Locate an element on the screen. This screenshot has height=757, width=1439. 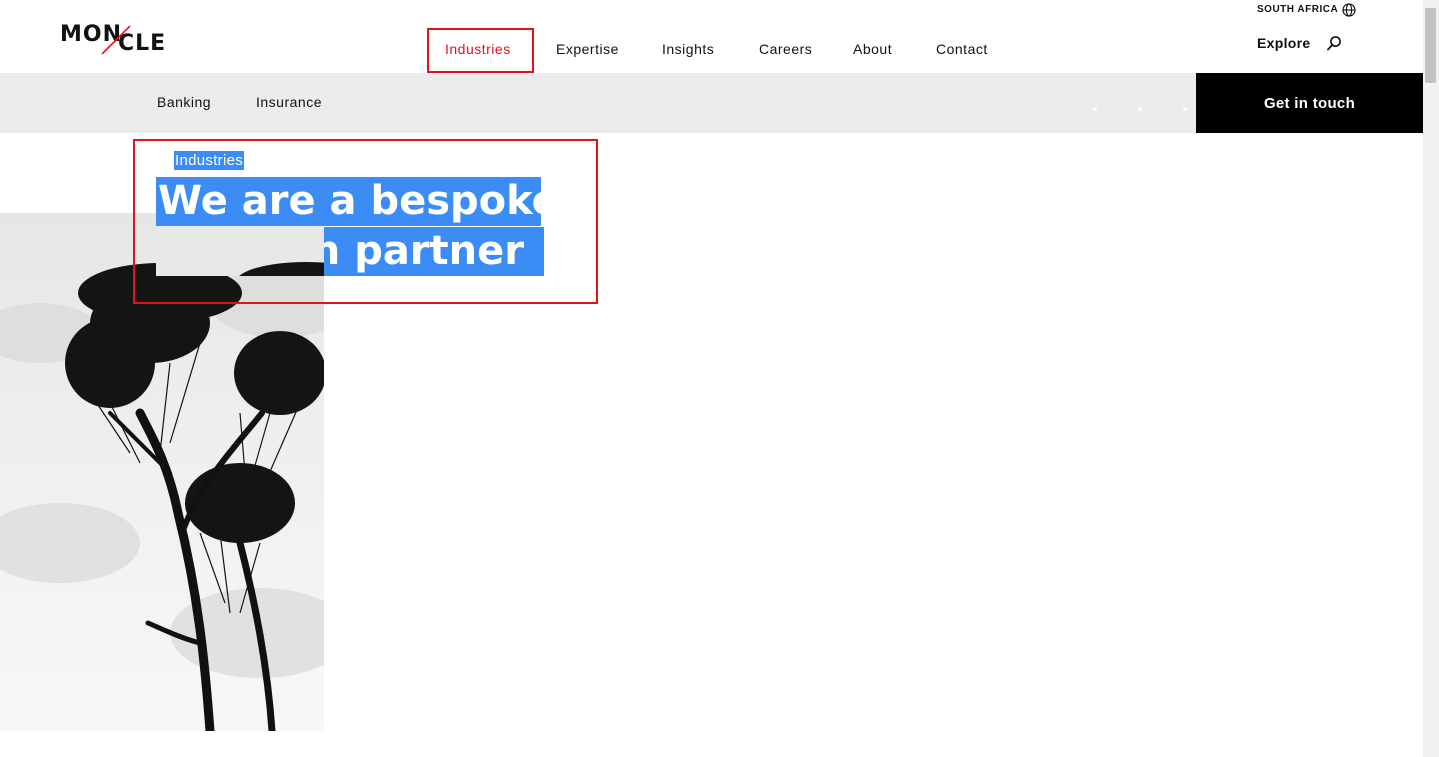
explore-button: Explore is located at coordinates (1283, 43).